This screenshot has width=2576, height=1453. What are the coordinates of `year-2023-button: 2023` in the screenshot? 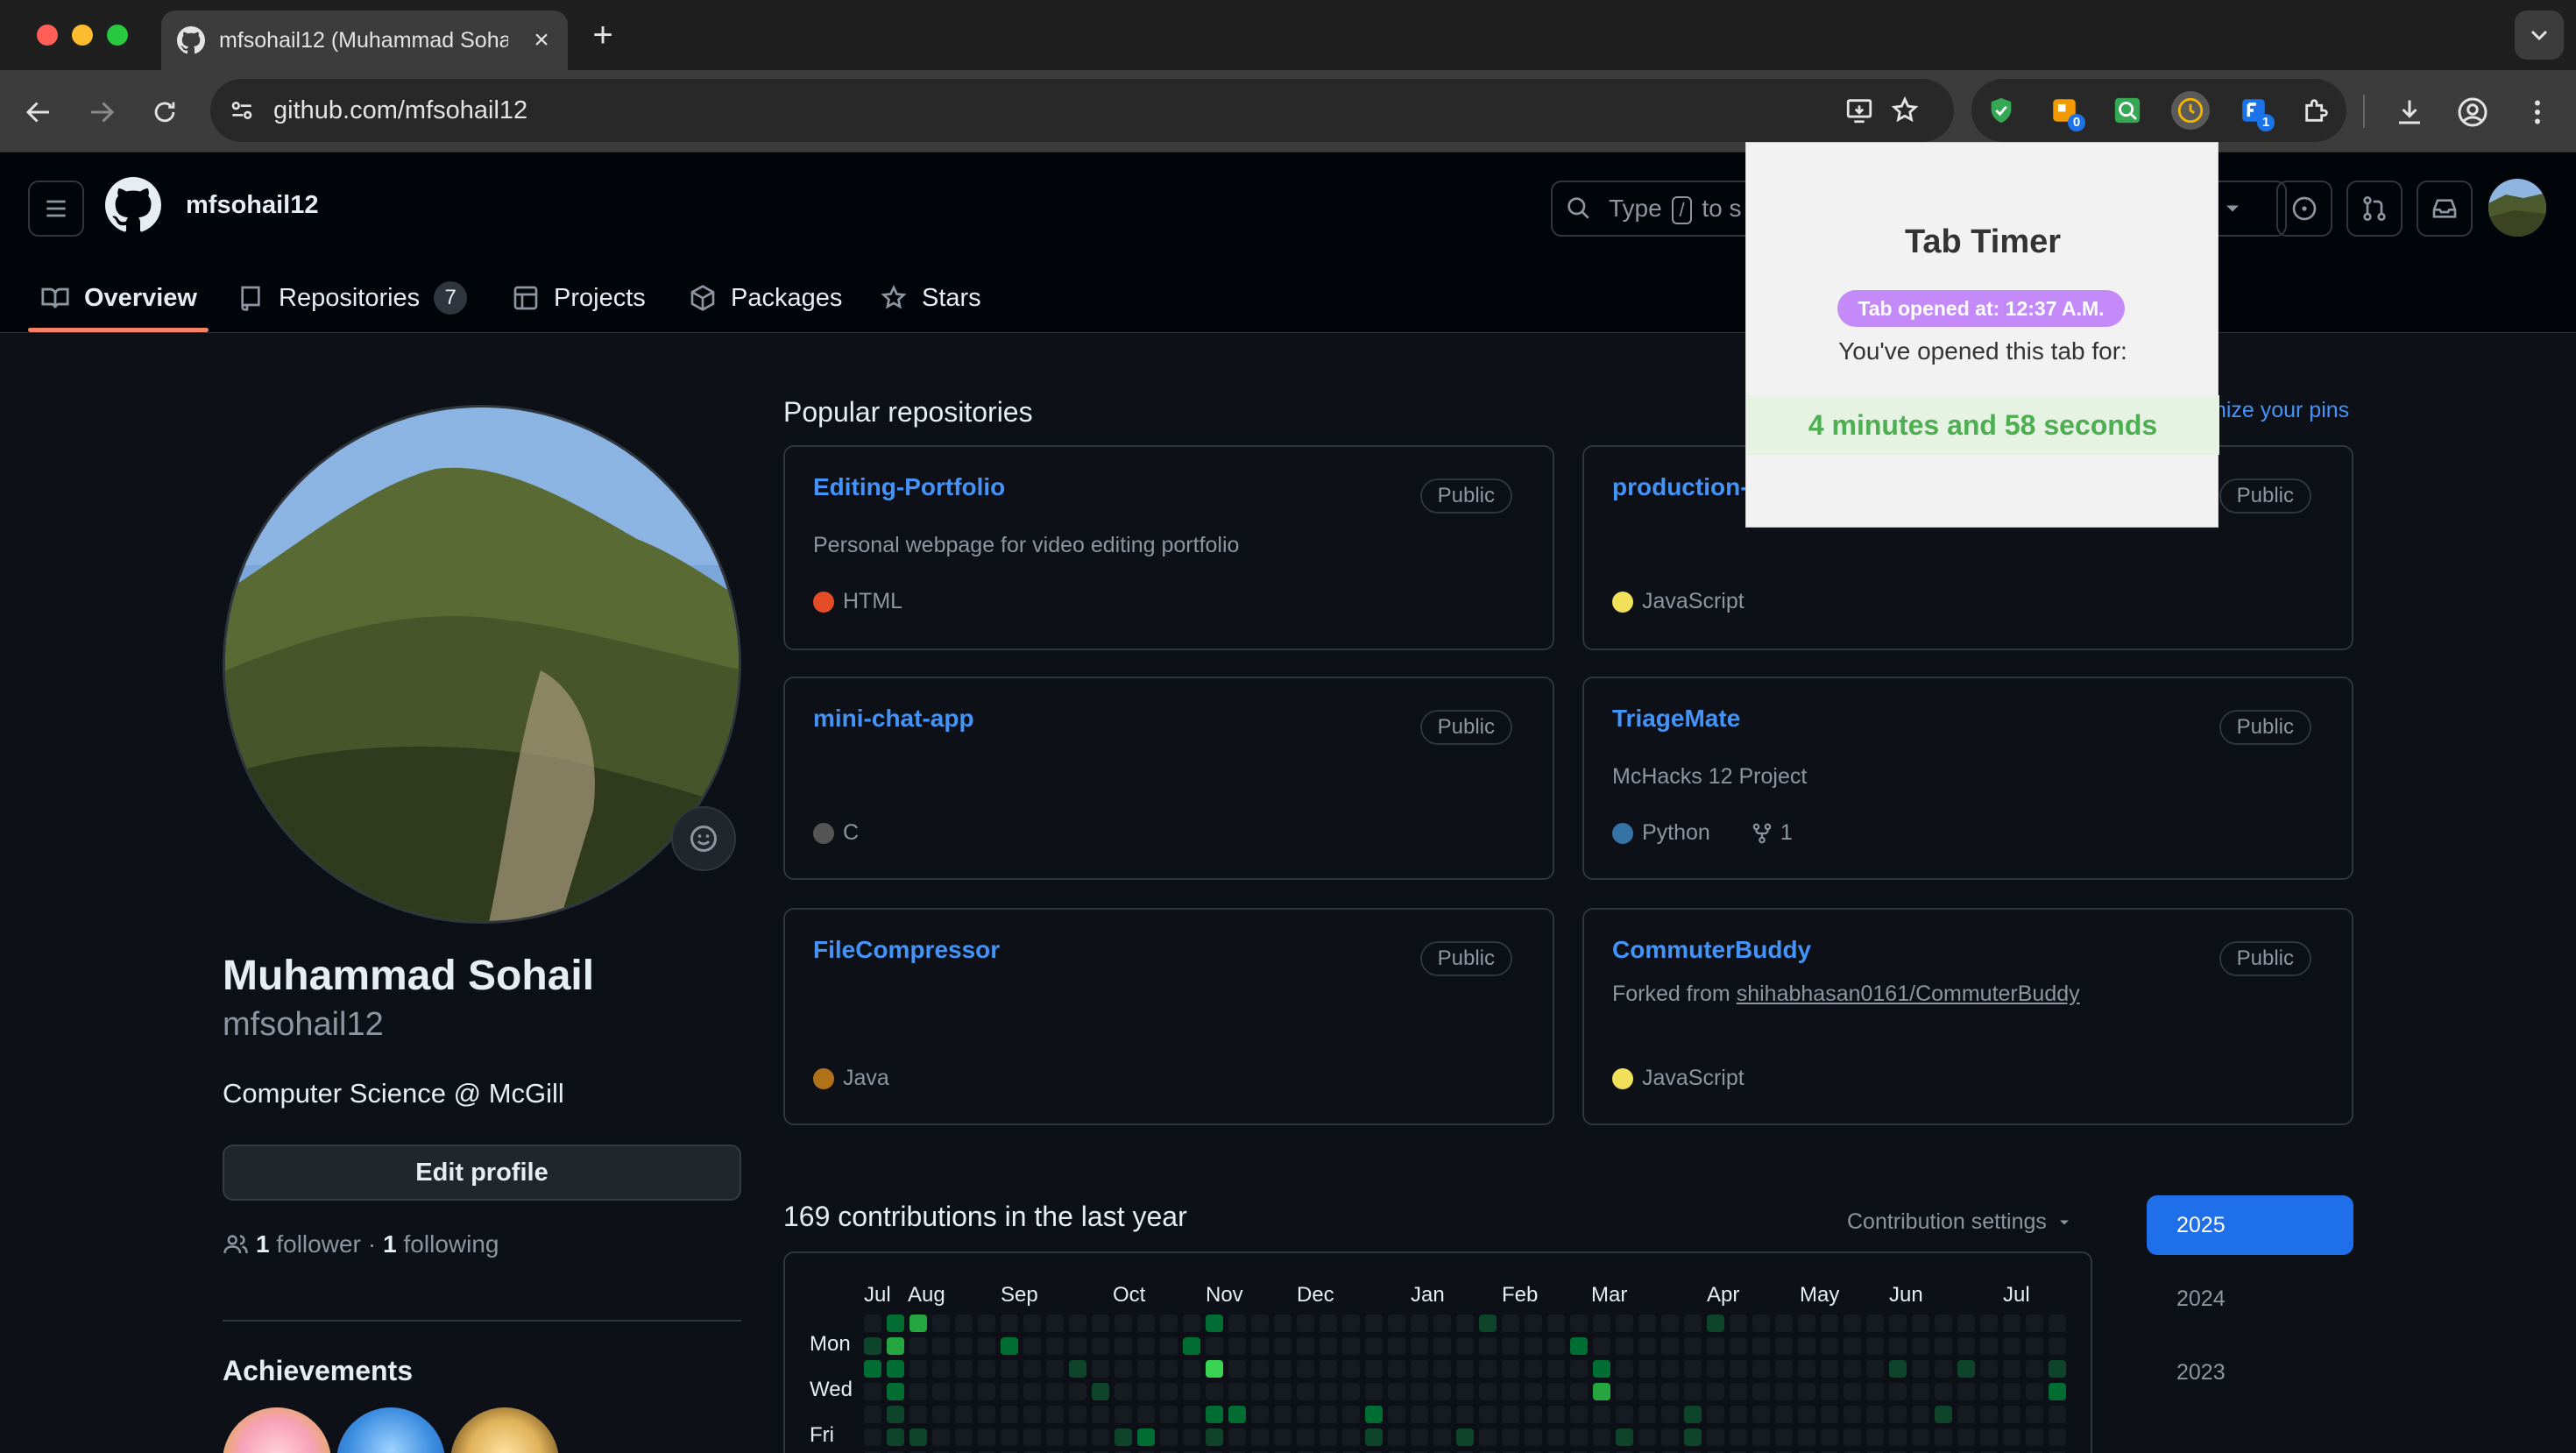 It's located at (2250, 1372).